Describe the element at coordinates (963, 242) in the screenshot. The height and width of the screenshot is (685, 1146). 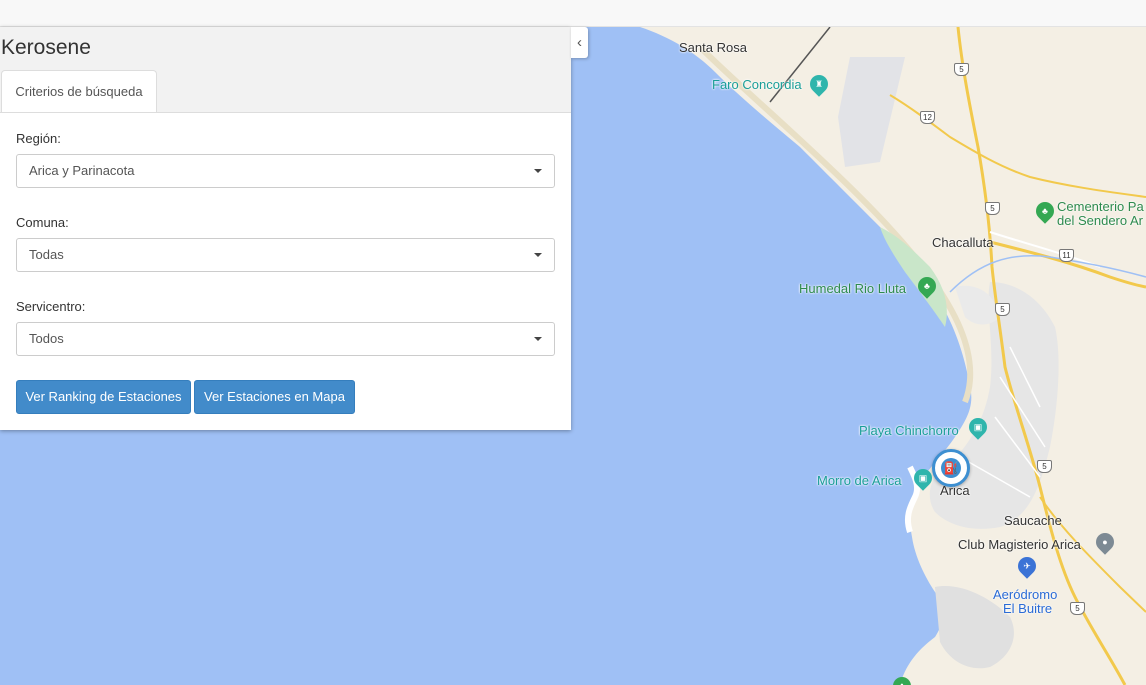
I see `place-label-chacalluta: Chacalluta` at that location.